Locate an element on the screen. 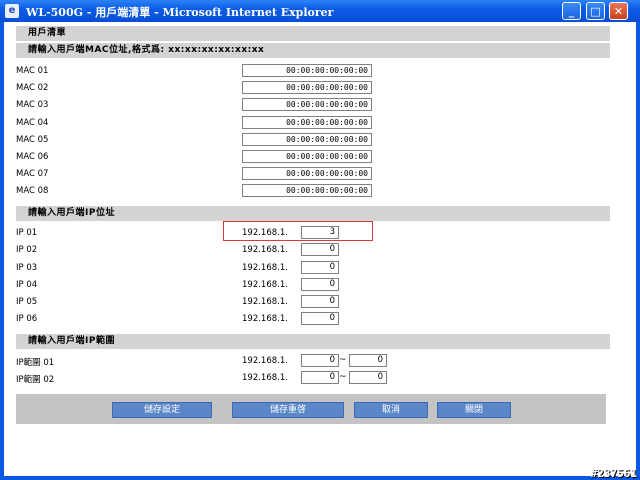  save-restart-button: 儲存重啓 is located at coordinates (288, 410).